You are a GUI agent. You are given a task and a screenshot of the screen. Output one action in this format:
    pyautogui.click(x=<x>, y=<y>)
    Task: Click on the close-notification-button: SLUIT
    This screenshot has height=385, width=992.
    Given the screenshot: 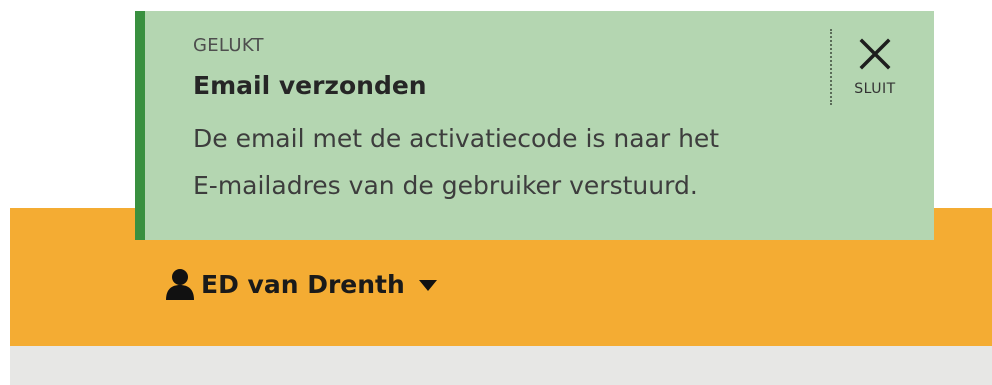 What is the action you would take?
    pyautogui.click(x=875, y=66)
    